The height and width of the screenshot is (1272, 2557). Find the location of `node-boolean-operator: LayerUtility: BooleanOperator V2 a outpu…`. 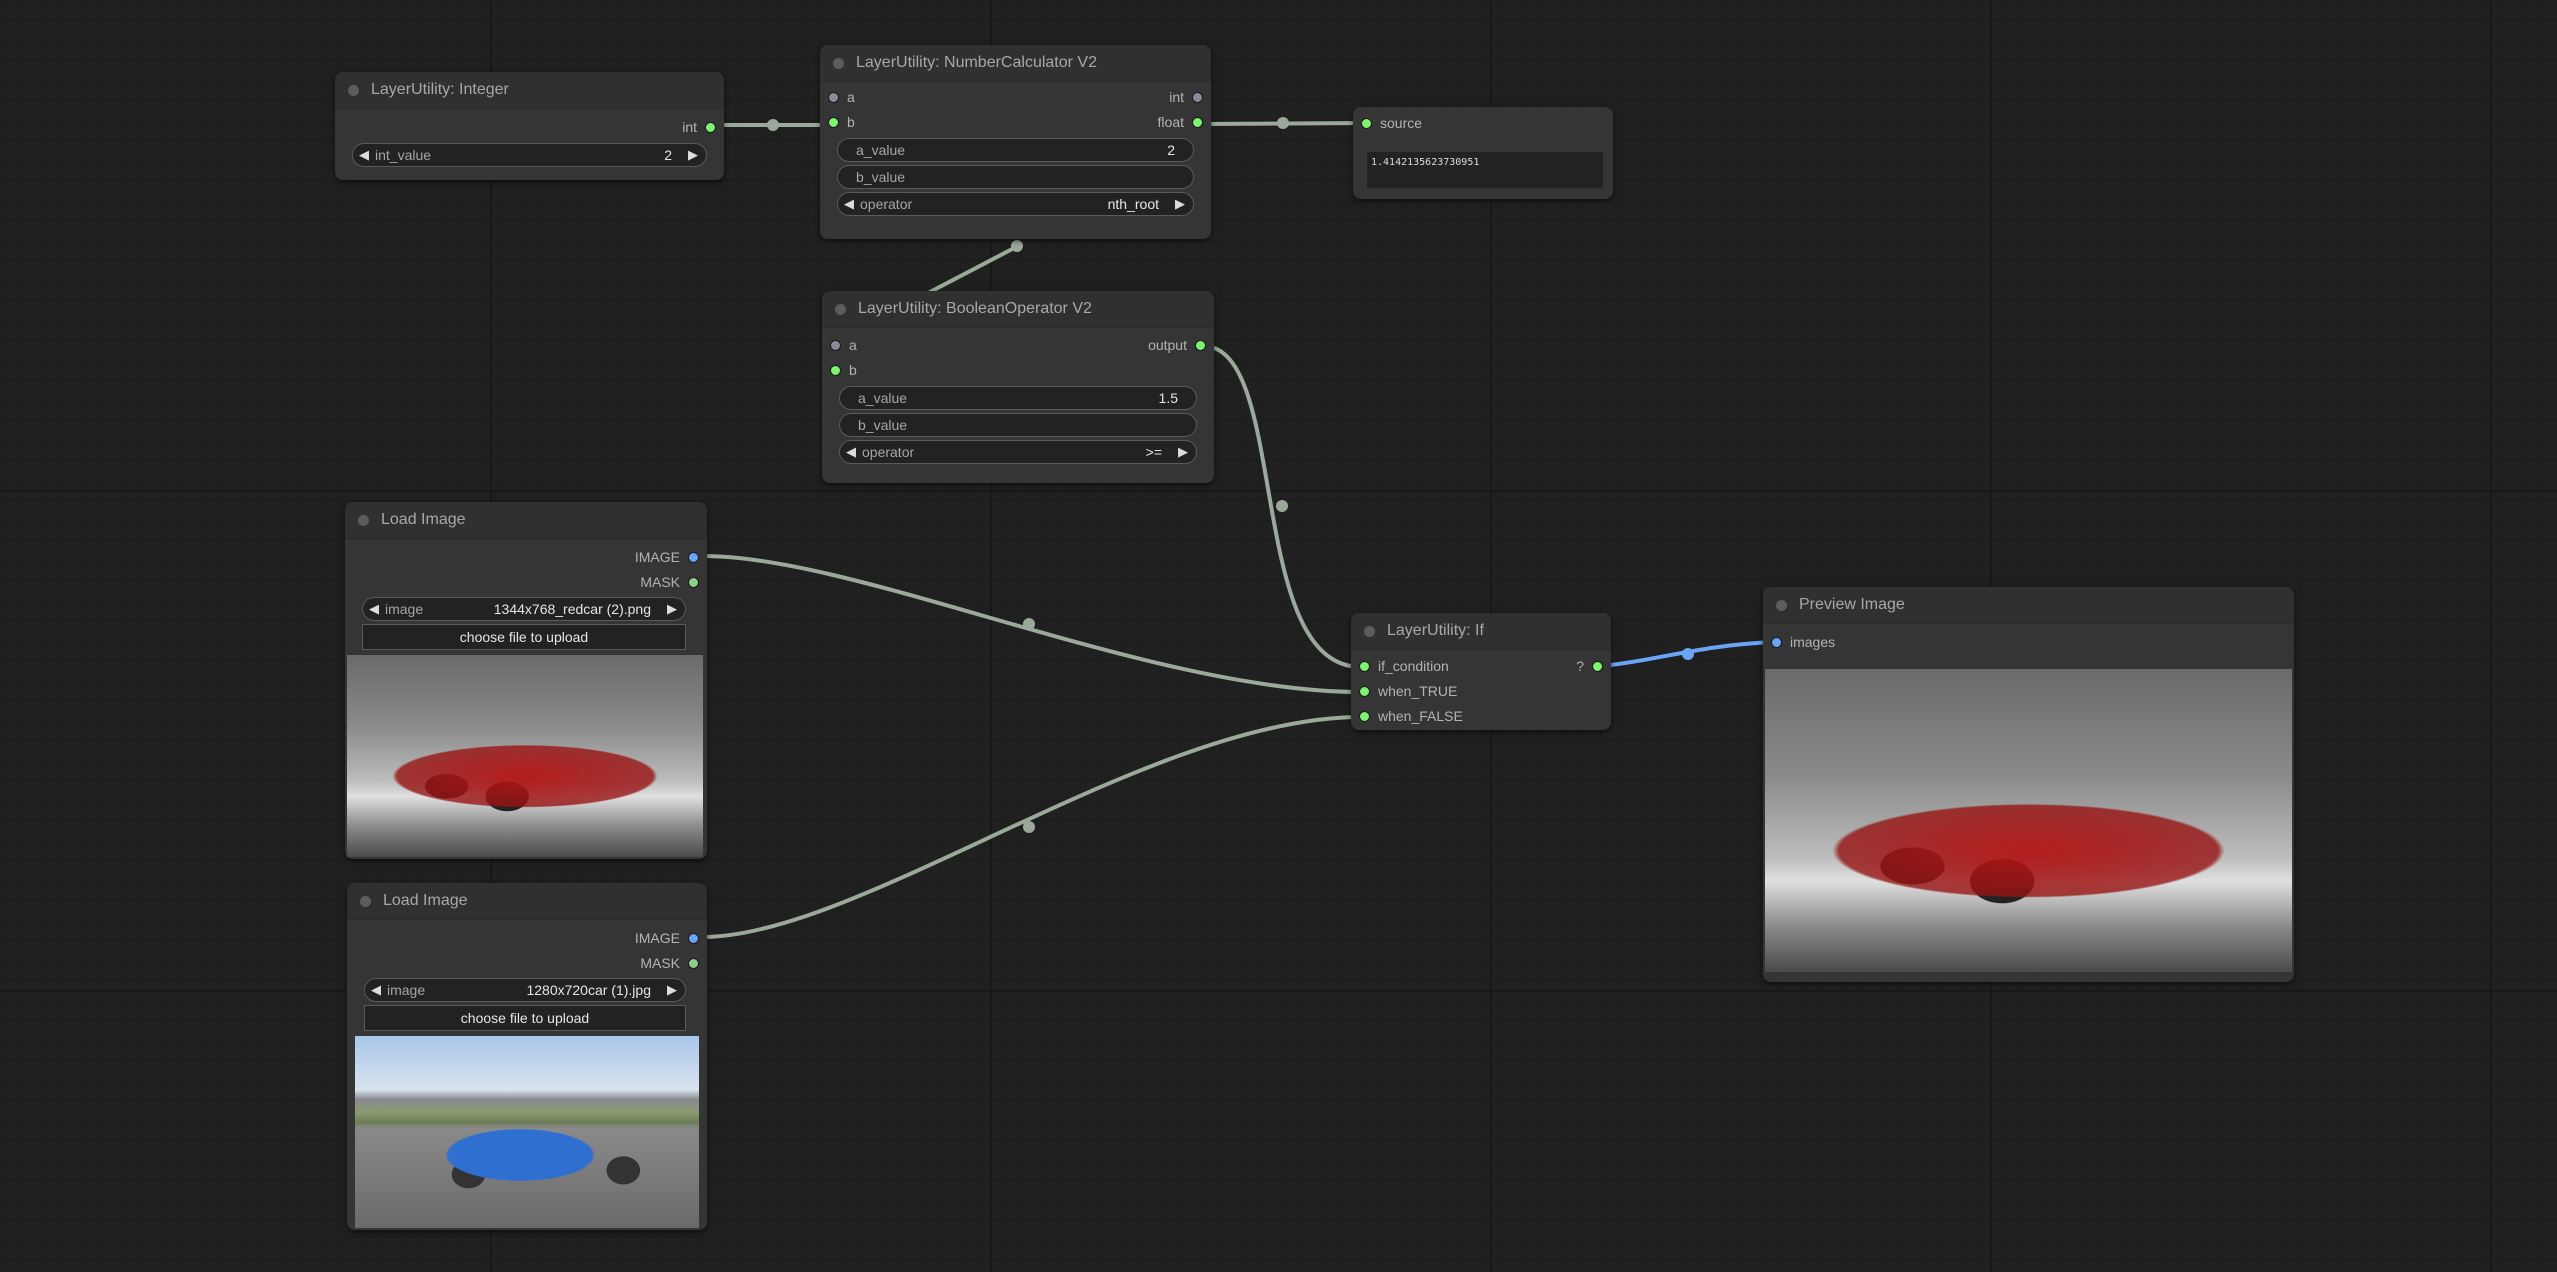

node-boolean-operator: LayerUtility: BooleanOperator V2 a outpu… is located at coordinates (1018, 387).